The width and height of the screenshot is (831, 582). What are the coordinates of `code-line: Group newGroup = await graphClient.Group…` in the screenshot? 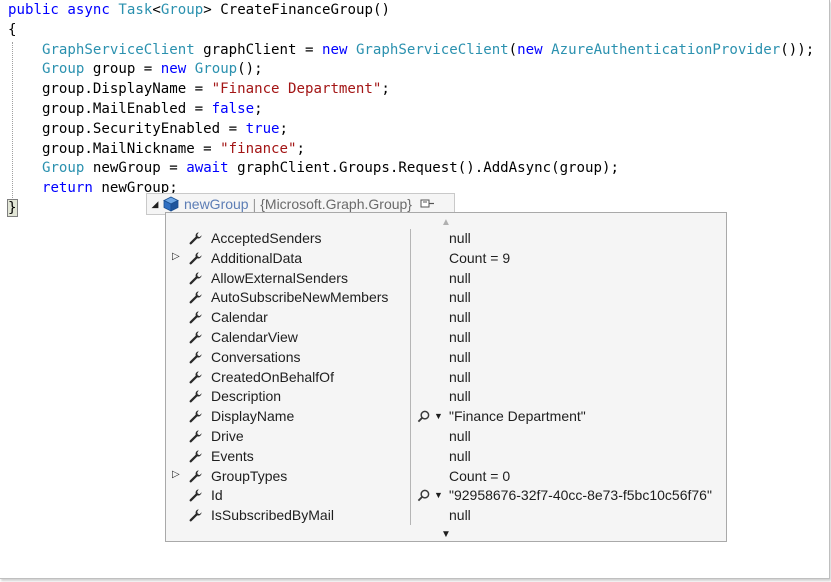 It's located at (416, 169).